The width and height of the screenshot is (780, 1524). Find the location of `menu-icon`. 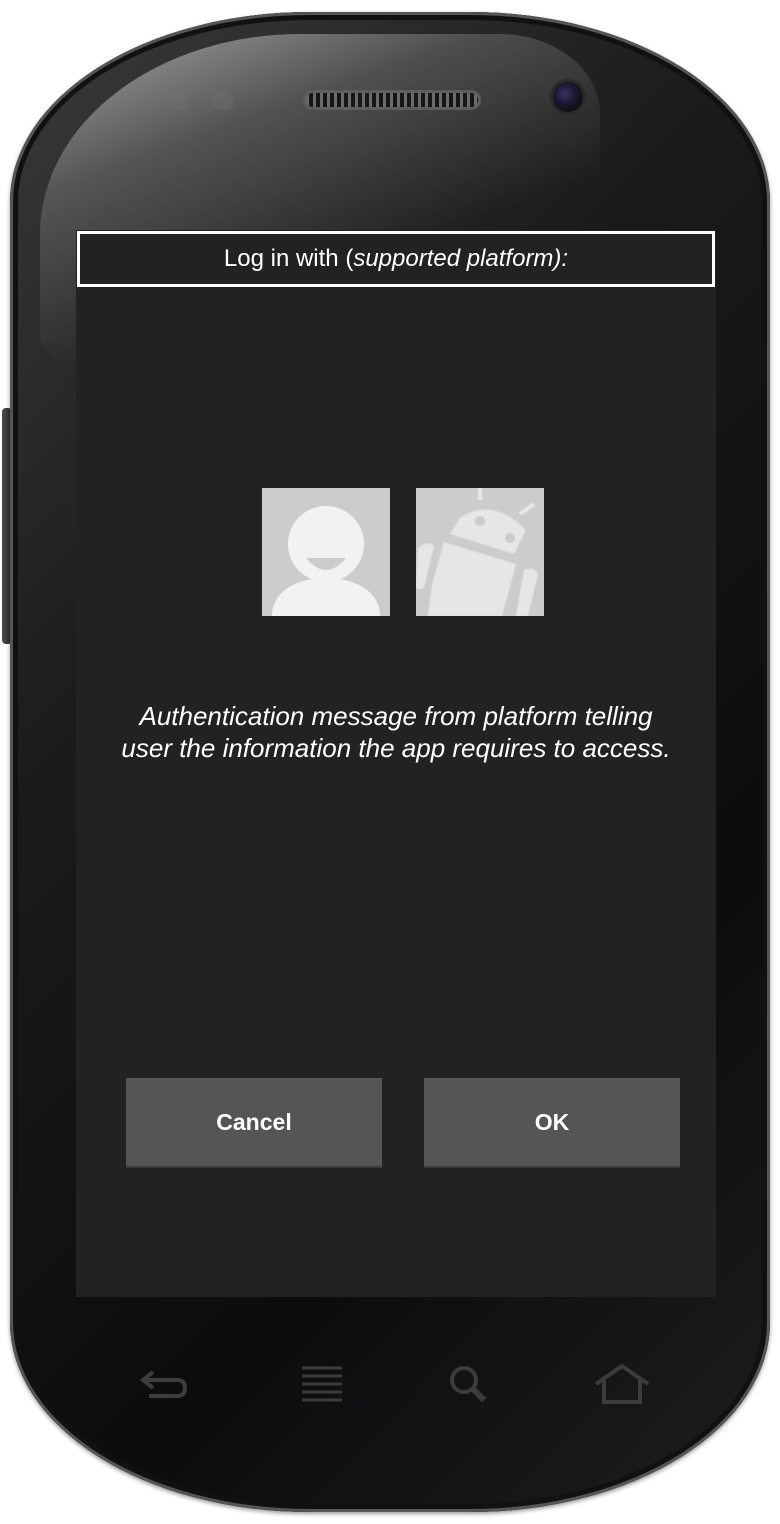

menu-icon is located at coordinates (322, 1385).